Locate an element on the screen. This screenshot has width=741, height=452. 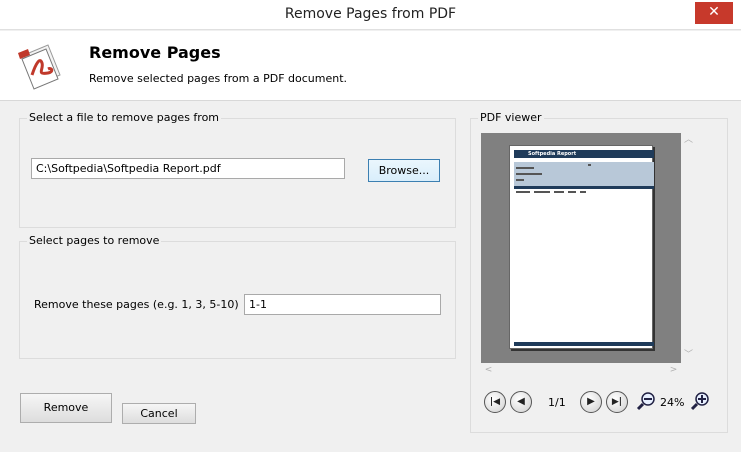
first-page-button: |◀ is located at coordinates (495, 402).